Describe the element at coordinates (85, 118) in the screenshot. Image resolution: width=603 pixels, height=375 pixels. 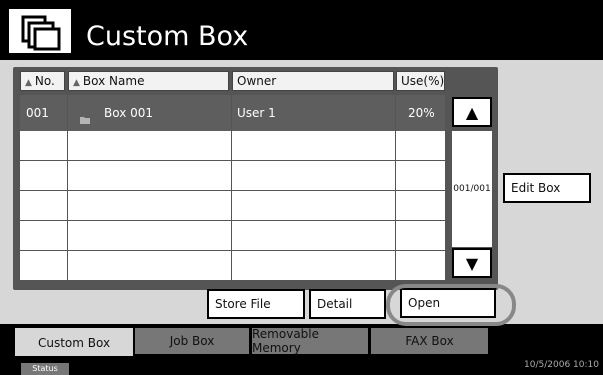
I see `folder-icon` at that location.